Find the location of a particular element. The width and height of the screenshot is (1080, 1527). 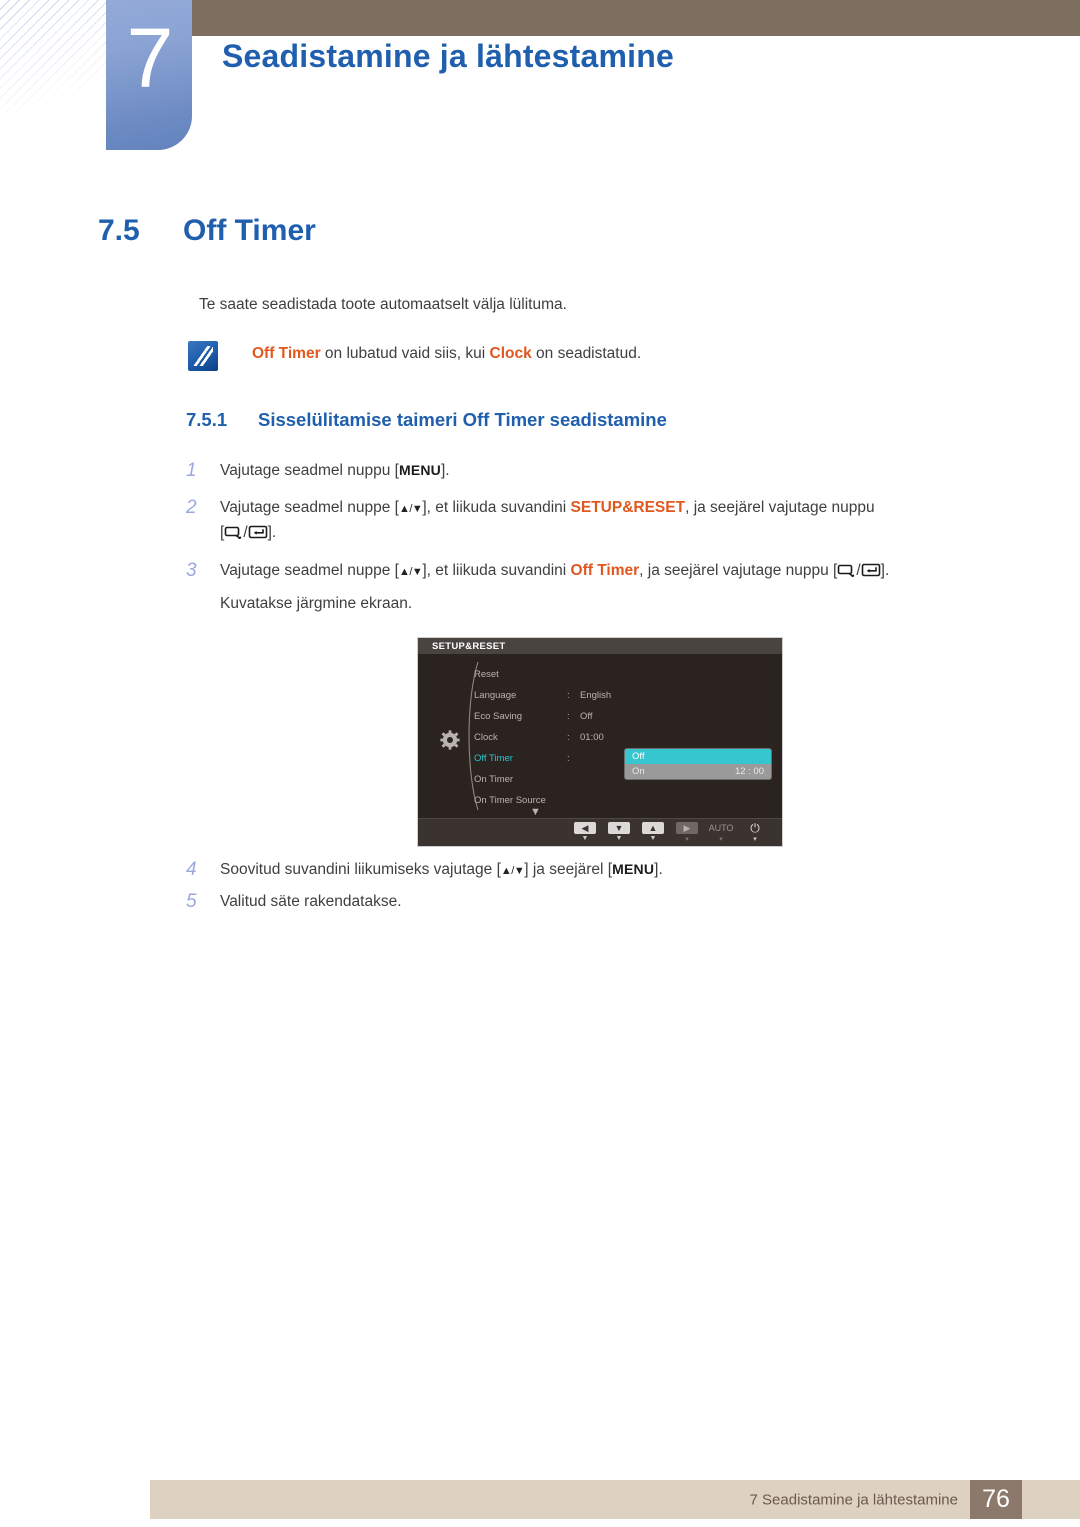

note-term-off-timer: Off Timer is located at coordinates (286, 353).